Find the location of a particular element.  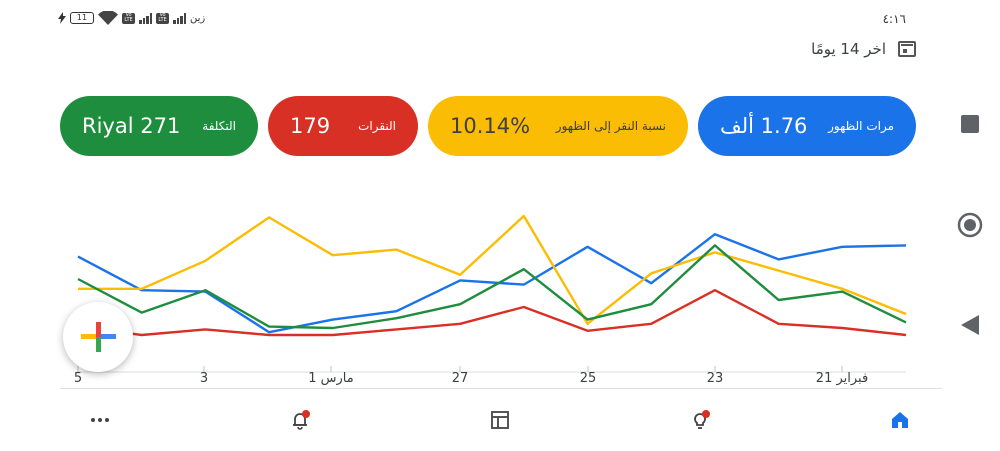

home-circle-icon is located at coordinates (970, 225).